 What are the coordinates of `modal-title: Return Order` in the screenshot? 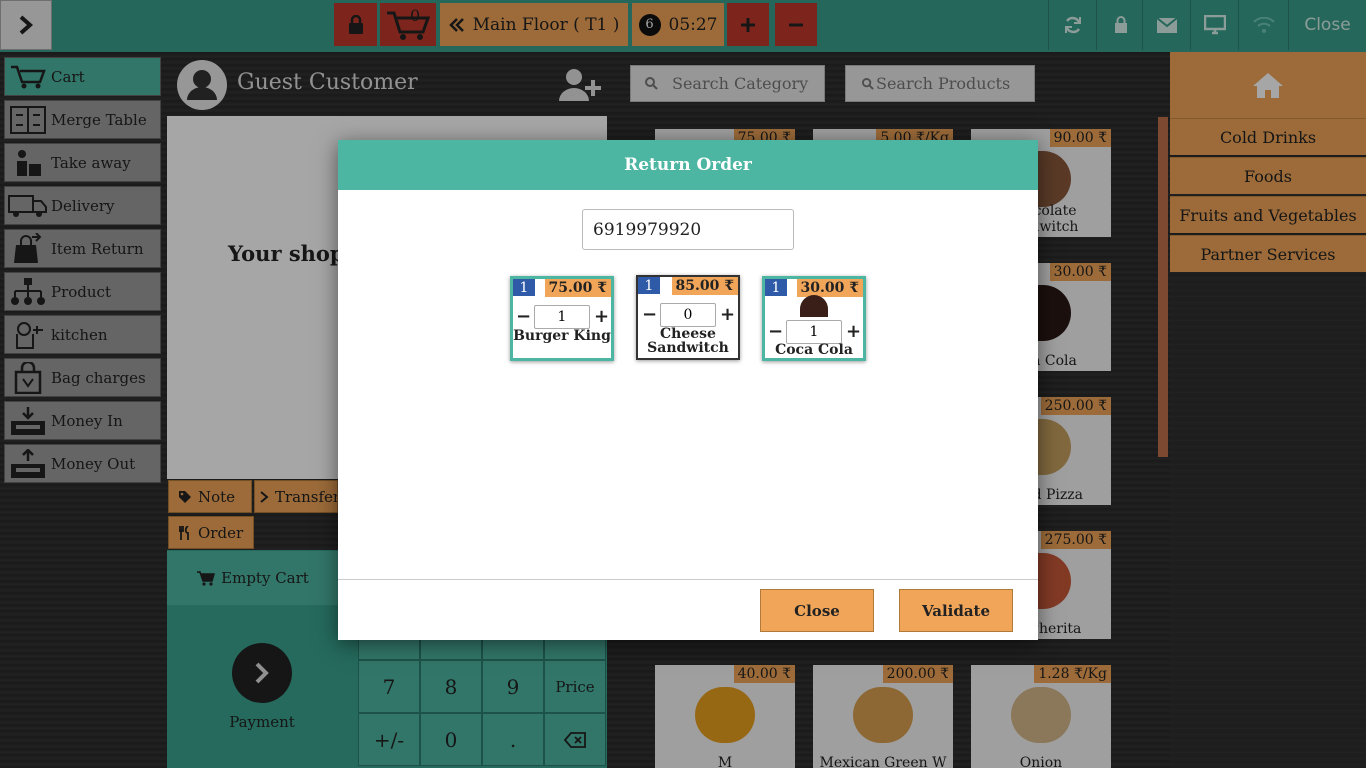 It's located at (688, 165).